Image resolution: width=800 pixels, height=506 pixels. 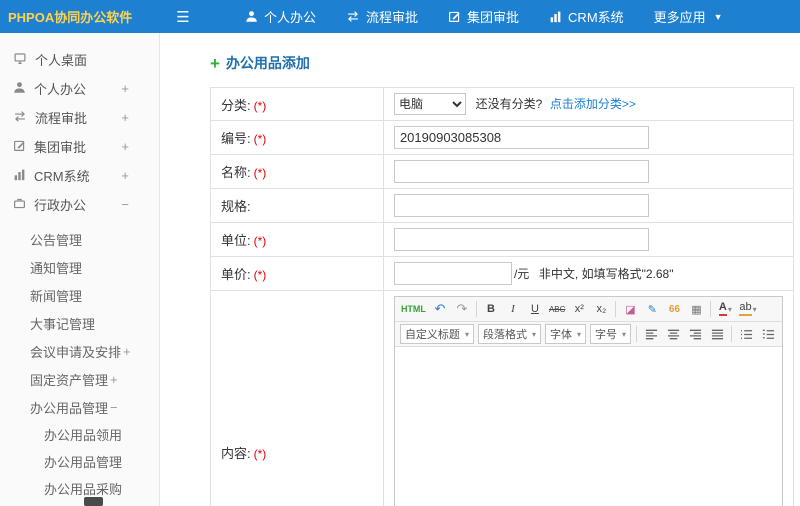 What do you see at coordinates (93, 501) in the screenshot?
I see `sidebar-scrollbar-thumb` at bounding box center [93, 501].